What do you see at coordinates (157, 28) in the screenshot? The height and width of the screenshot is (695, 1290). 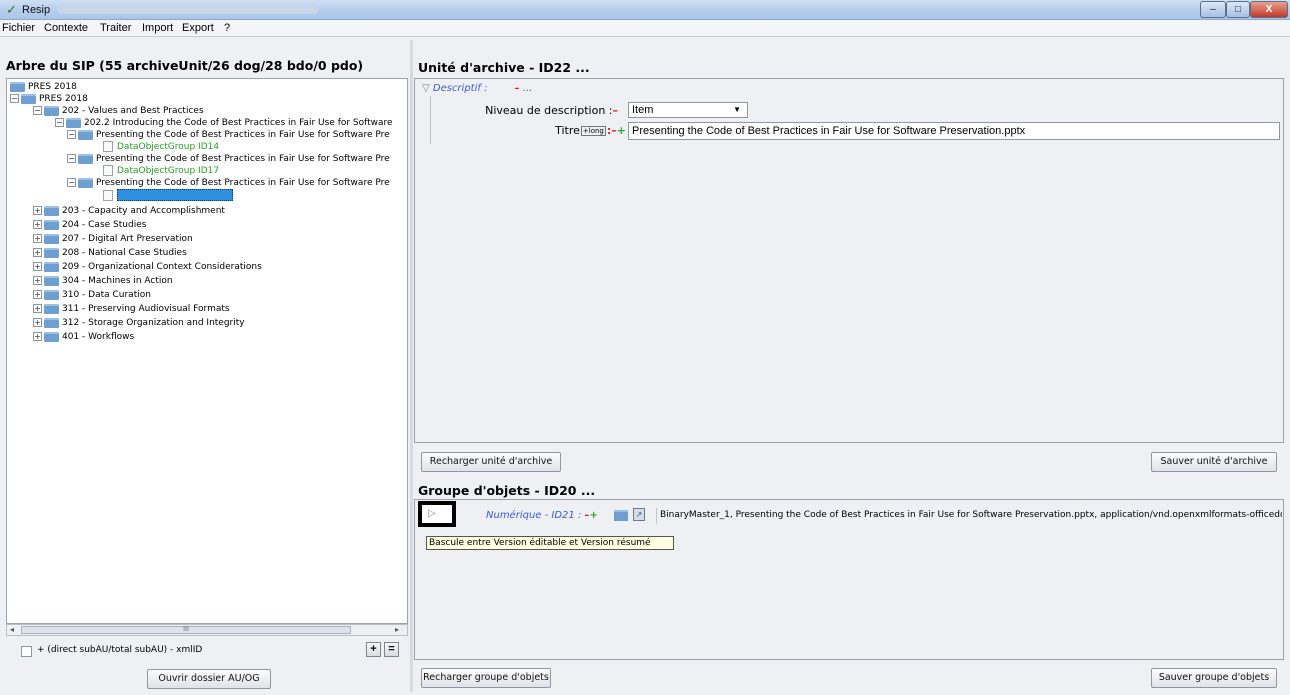 I see `menu-import: Import` at bounding box center [157, 28].